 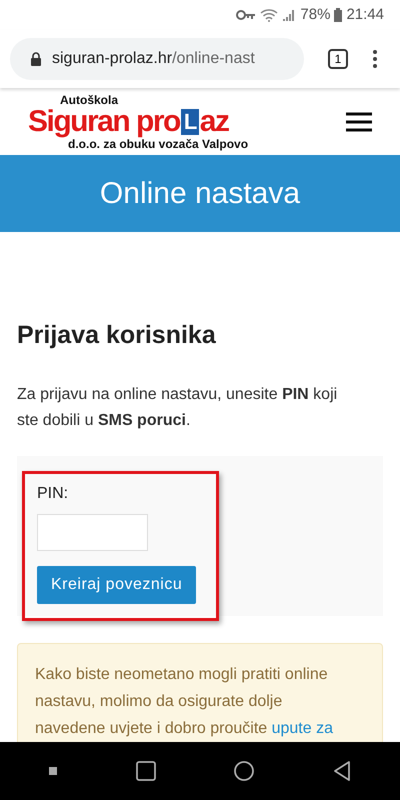 I want to click on more-options-icon, so click(x=375, y=59).